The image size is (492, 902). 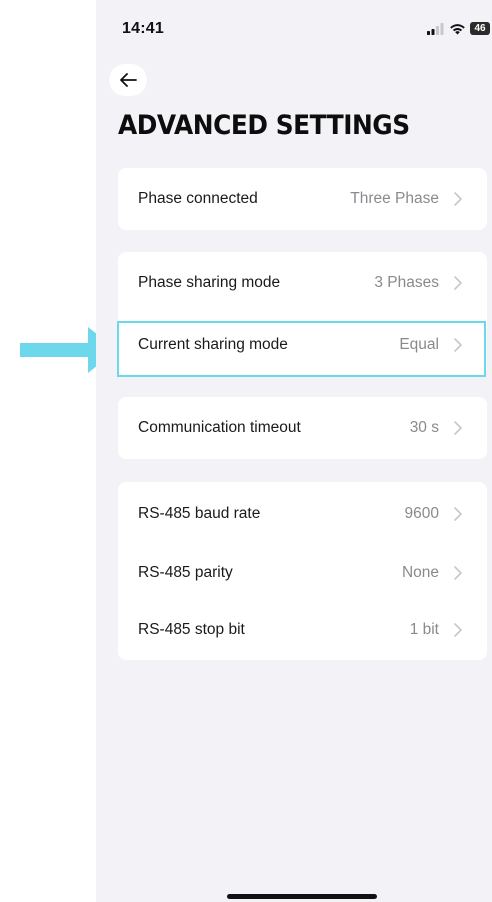 What do you see at coordinates (424, 427) in the screenshot?
I see `setting-value: 30 s` at bounding box center [424, 427].